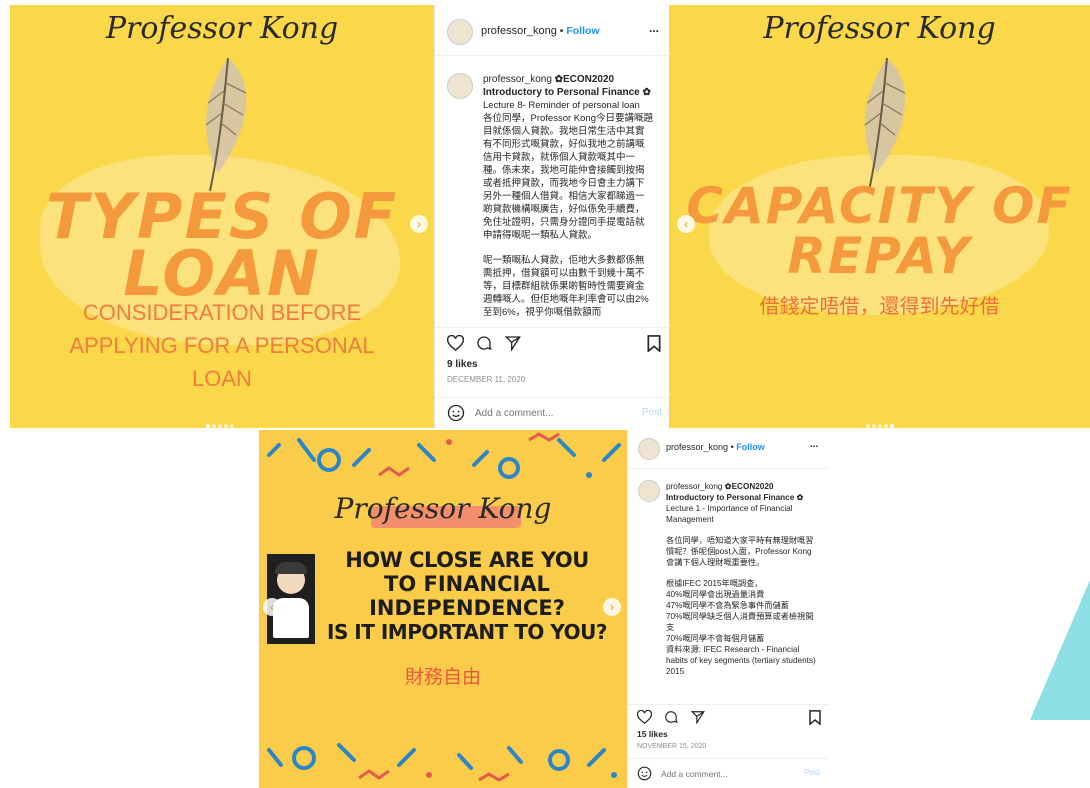  I want to click on decorative-triangle, so click(1060, 650).